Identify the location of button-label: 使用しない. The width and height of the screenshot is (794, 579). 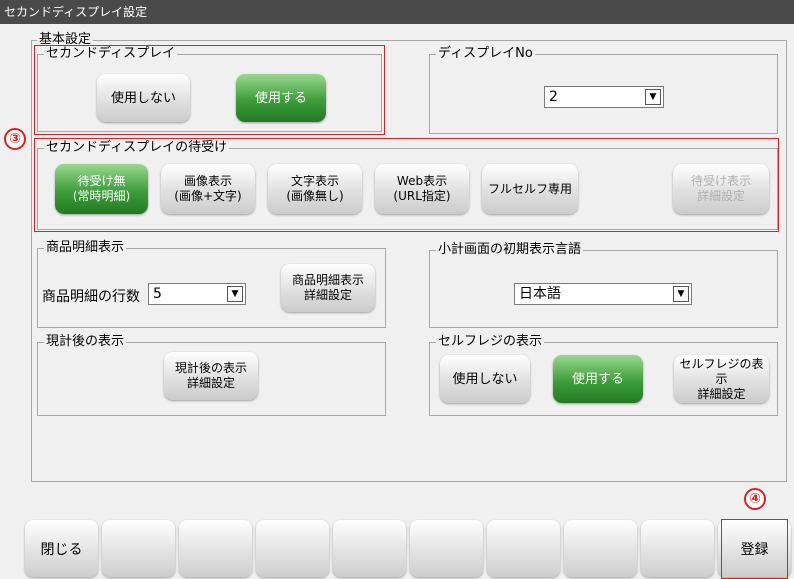
(485, 379).